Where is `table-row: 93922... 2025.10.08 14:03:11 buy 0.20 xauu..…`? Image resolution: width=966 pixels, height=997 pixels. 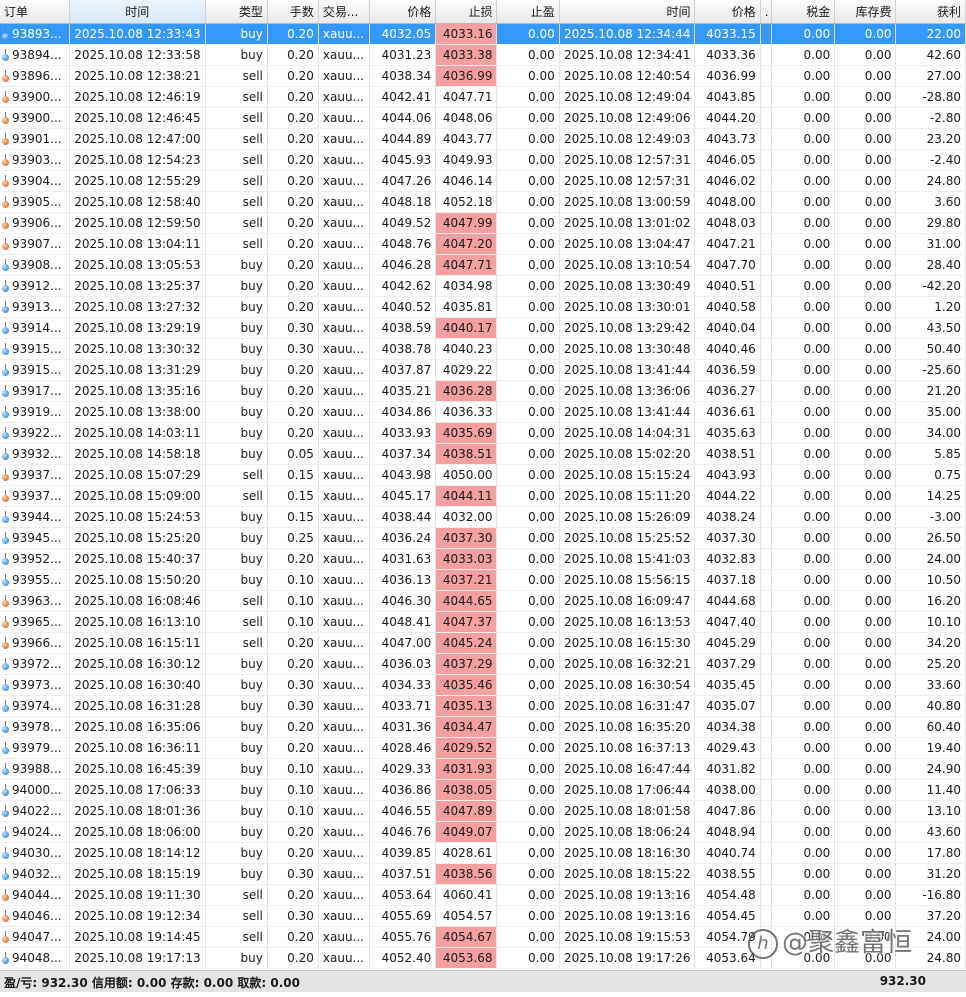 table-row: 93922... 2025.10.08 14:03:11 buy 0.20 xauu..… is located at coordinates (483, 433).